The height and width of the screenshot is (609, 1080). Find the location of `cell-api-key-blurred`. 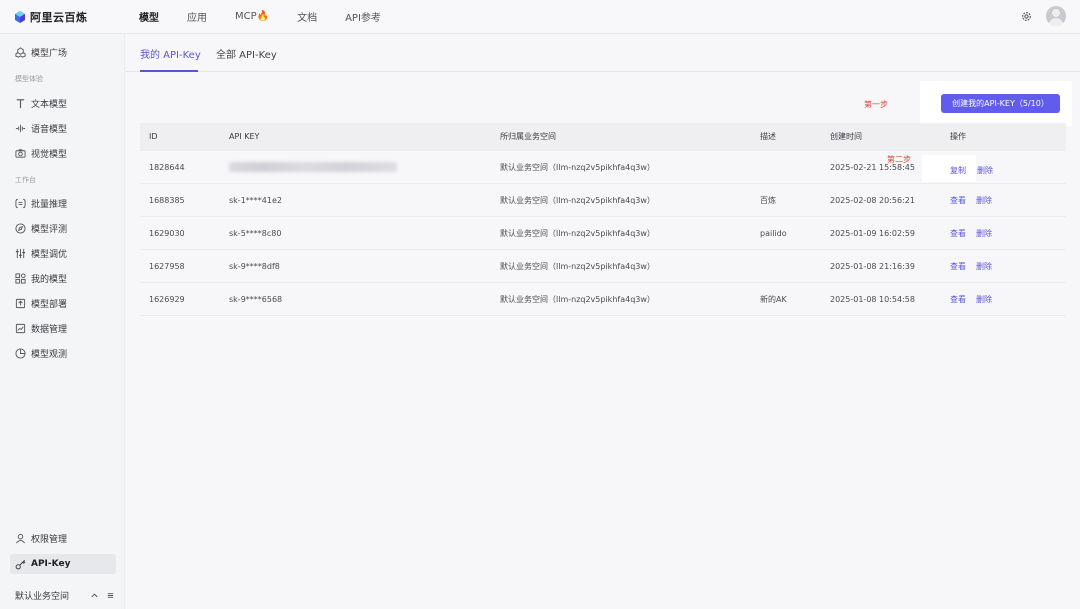

cell-api-key-blurred is located at coordinates (313, 167).